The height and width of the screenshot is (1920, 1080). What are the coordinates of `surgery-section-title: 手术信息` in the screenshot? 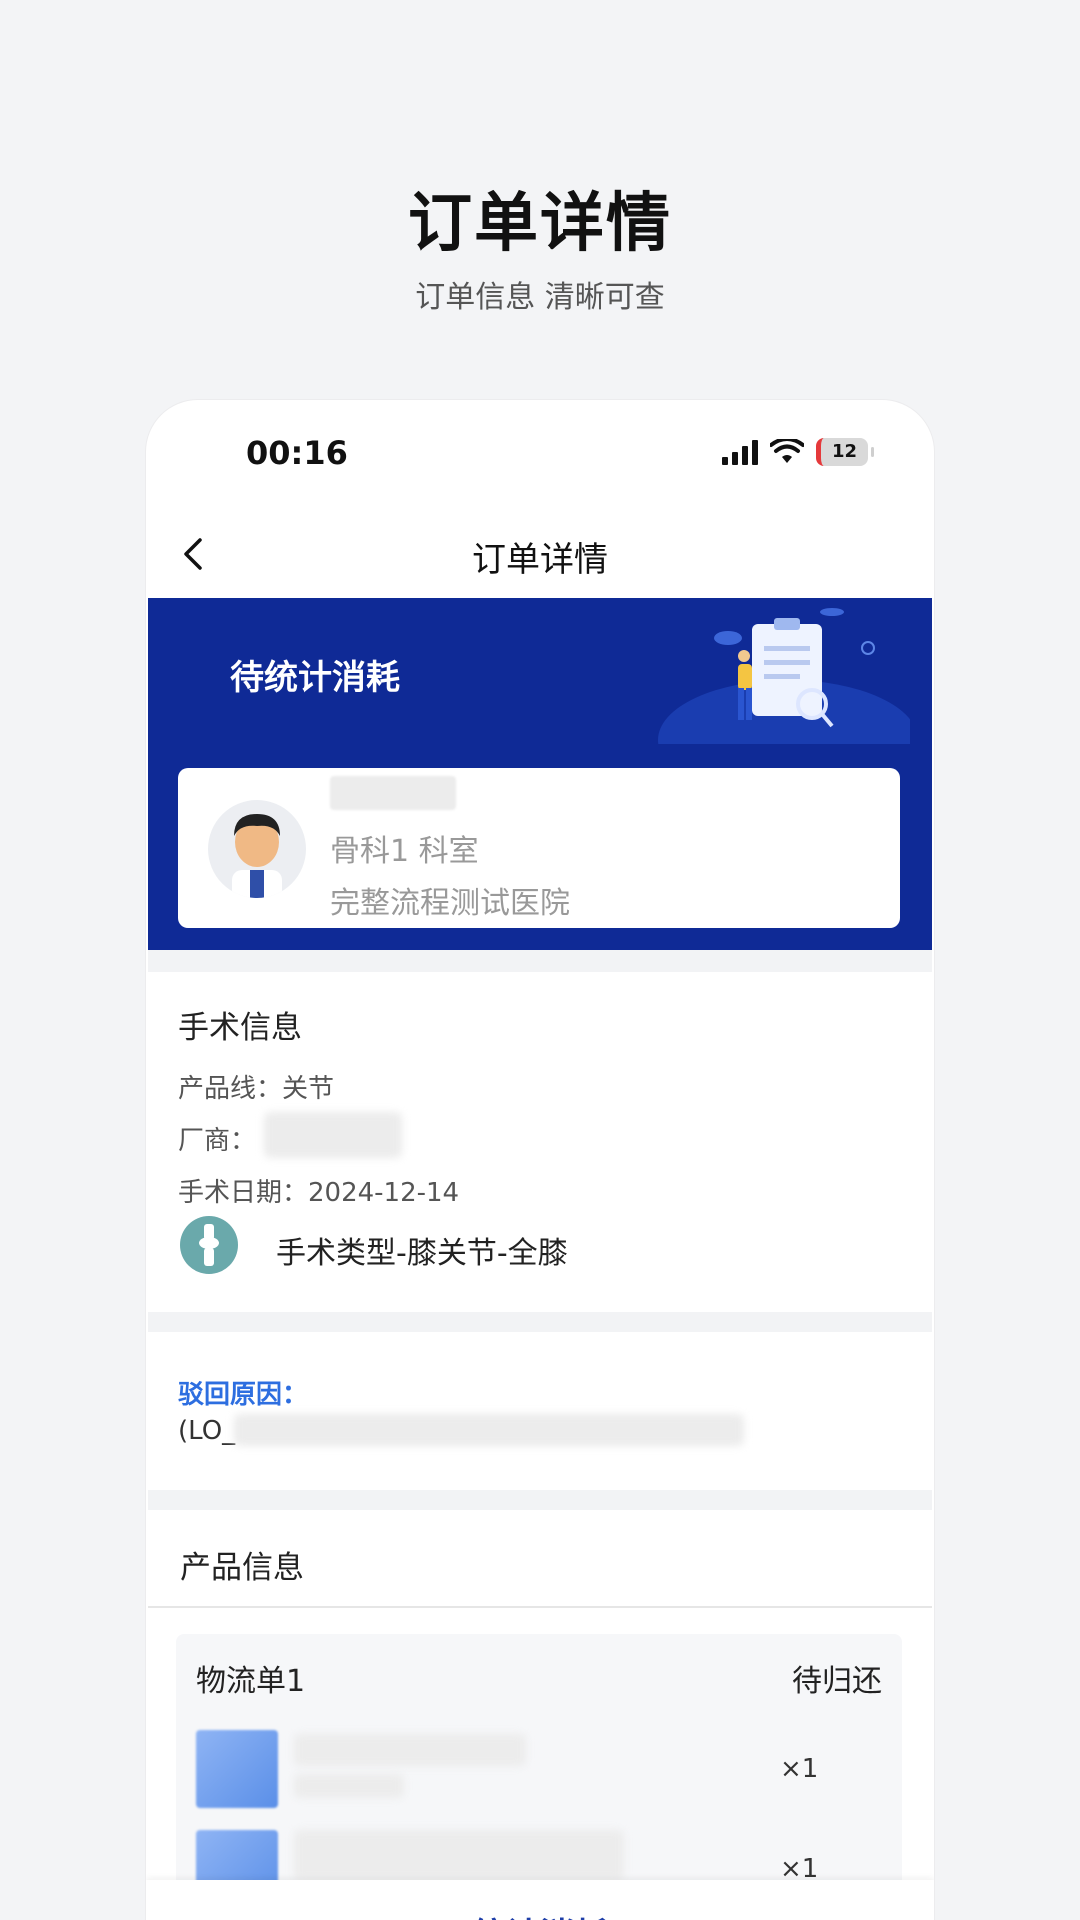 It's located at (240, 1028).